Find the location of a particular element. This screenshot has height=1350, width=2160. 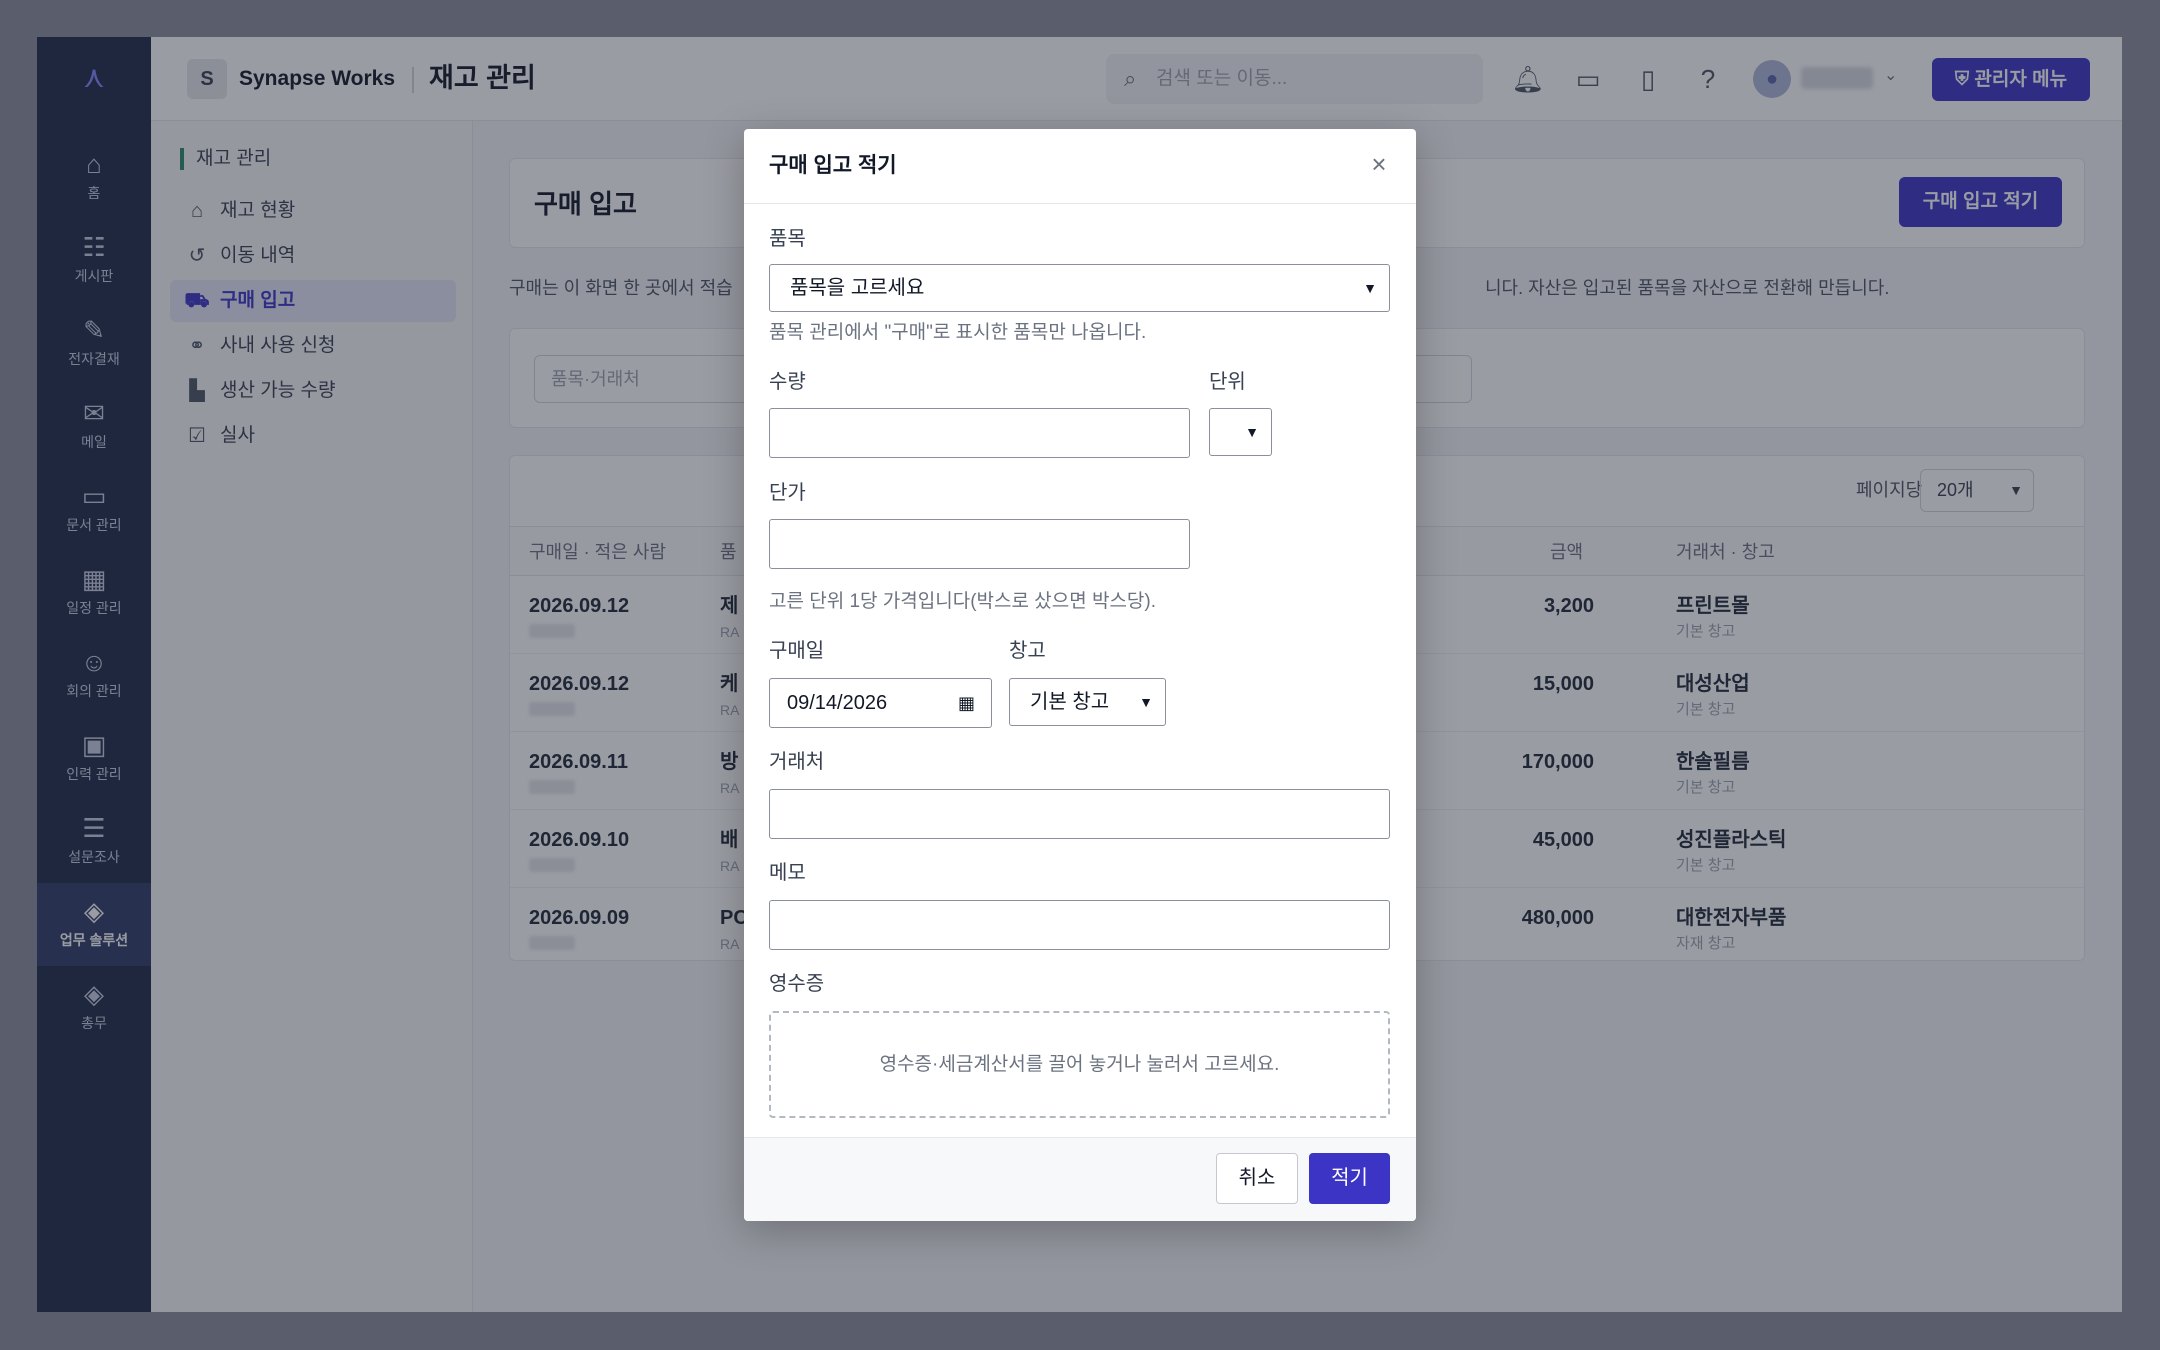

warehouse-select-value: 기본 창고 is located at coordinates (1070, 702).